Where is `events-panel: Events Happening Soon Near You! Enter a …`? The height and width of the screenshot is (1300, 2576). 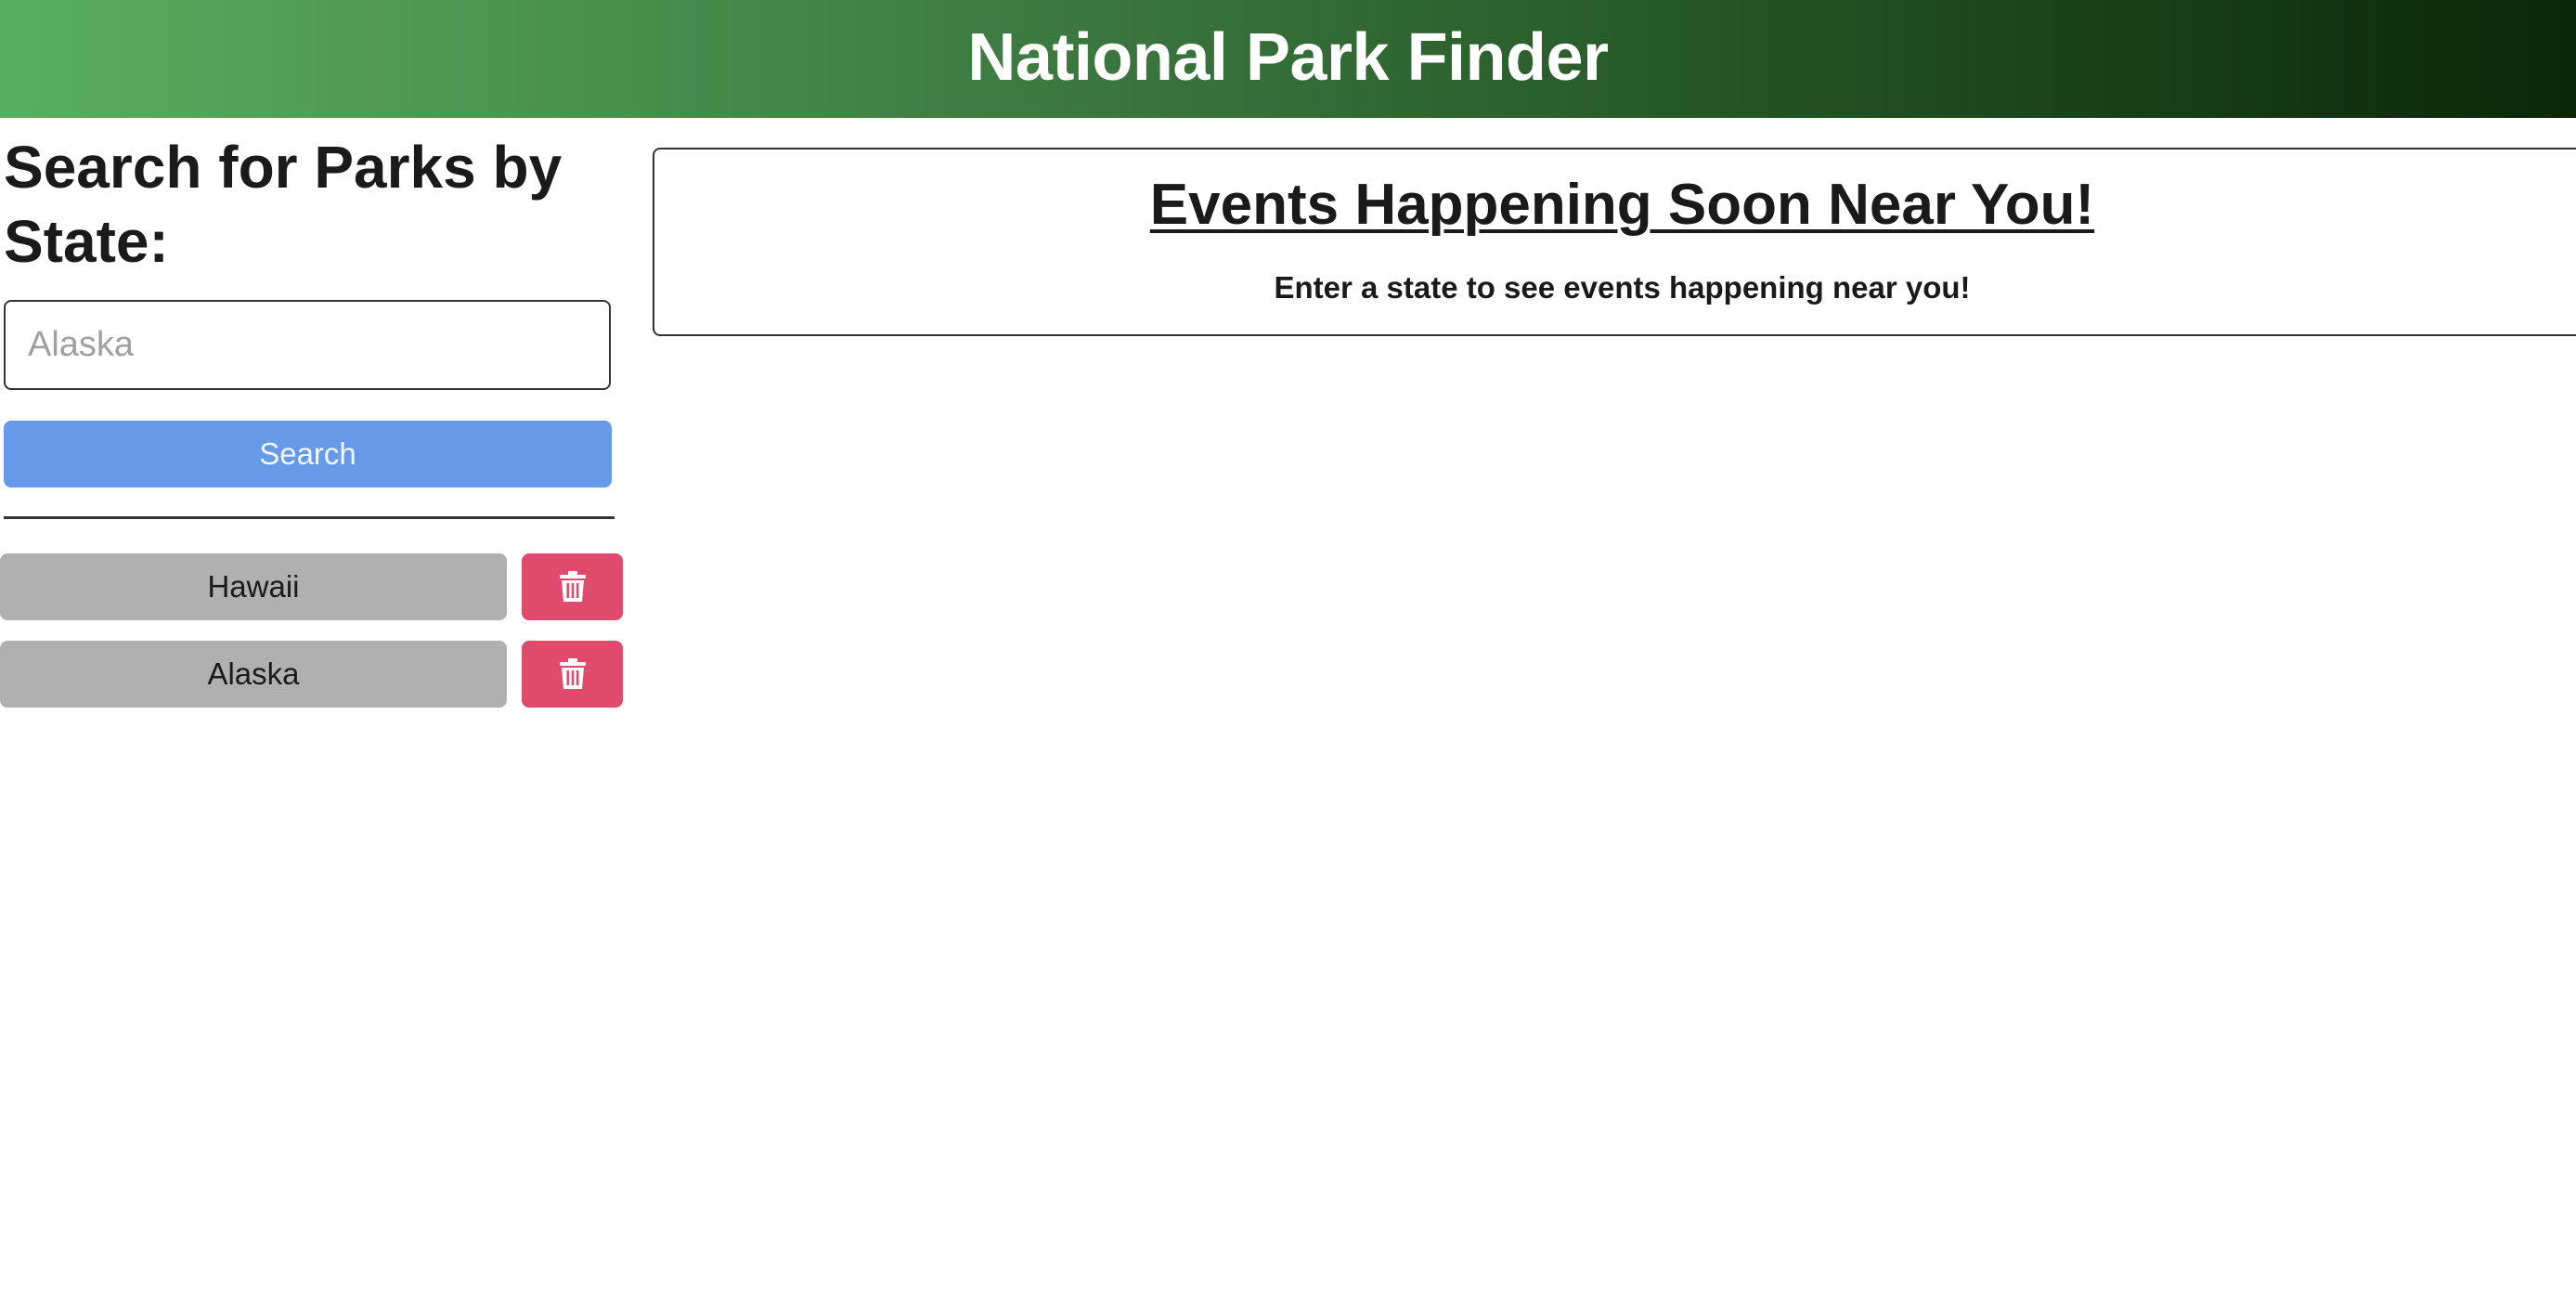 events-panel: Events Happening Soon Near You! Enter a … is located at coordinates (1614, 242).